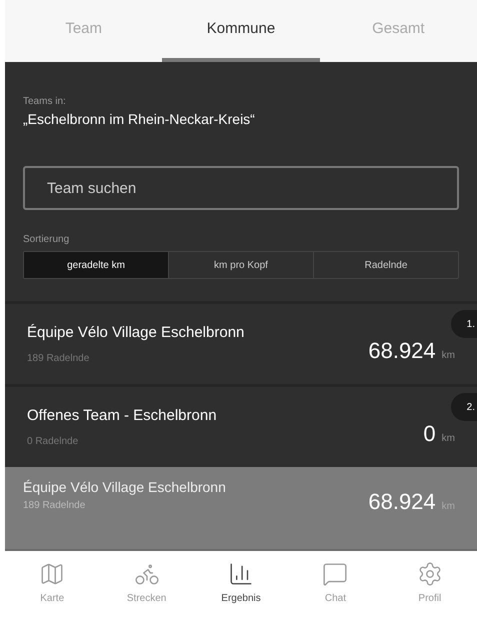  What do you see at coordinates (429, 434) in the screenshot?
I see `team-distance: 0` at bounding box center [429, 434].